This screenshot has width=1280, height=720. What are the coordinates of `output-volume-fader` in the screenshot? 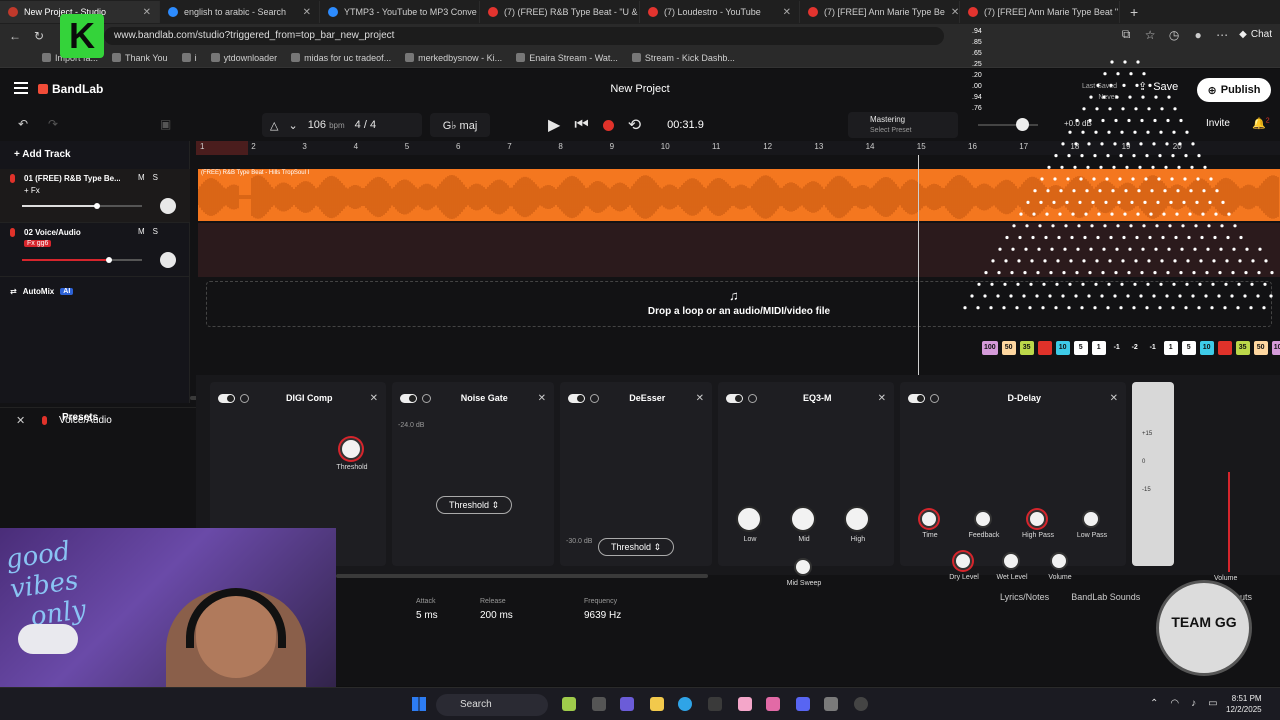 It's located at (1229, 522).